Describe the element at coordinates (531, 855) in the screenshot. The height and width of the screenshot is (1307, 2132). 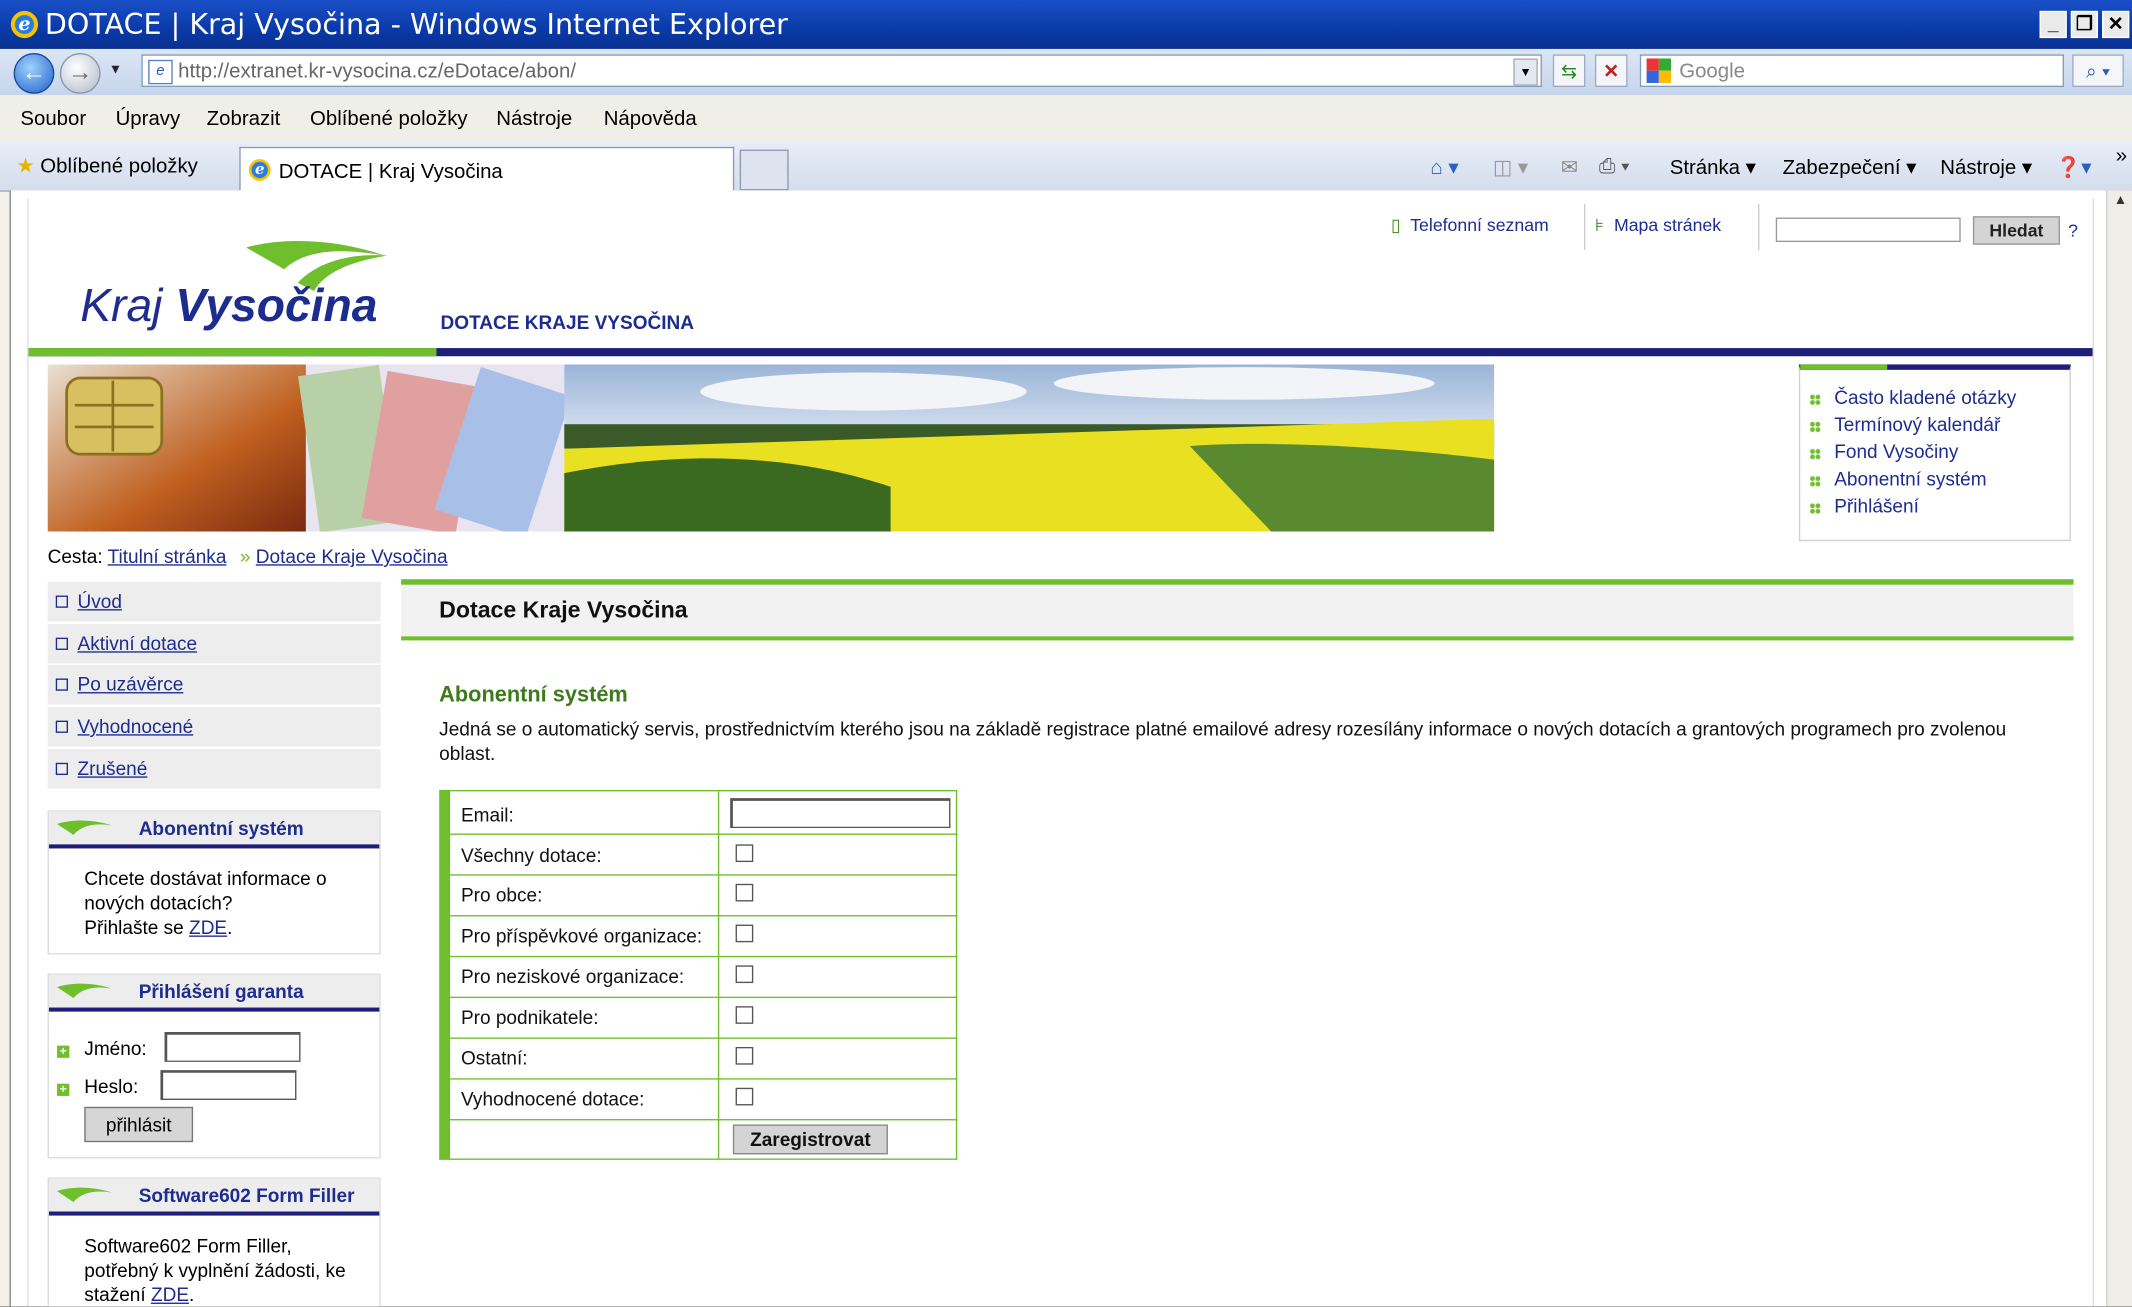
I see `option-label: Všechny dotace:` at that location.